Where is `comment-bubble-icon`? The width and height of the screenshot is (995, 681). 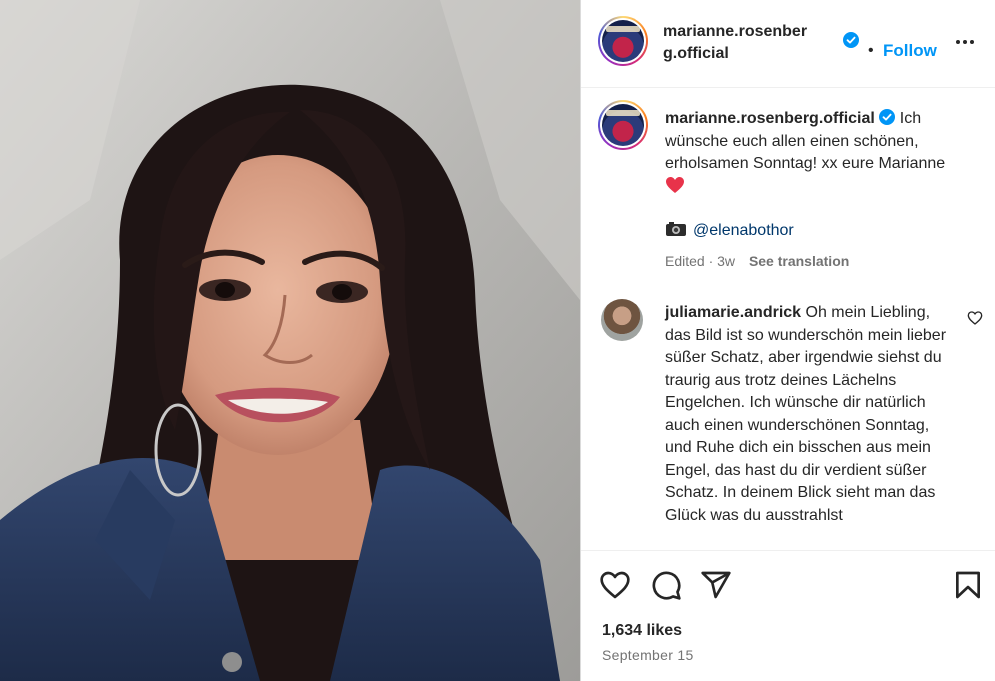
comment-bubble-icon is located at coordinates (666, 585).